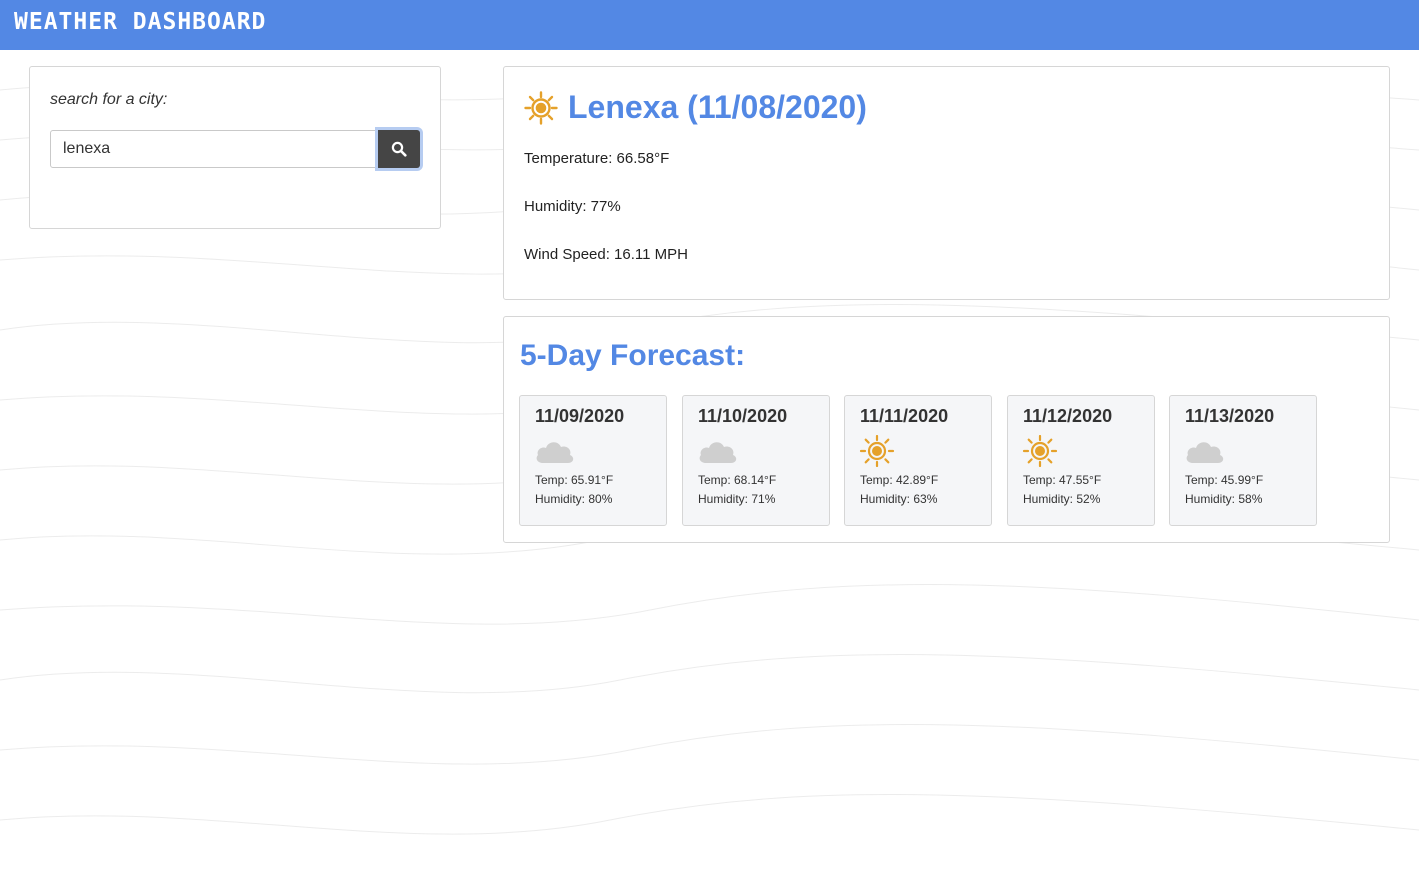 The width and height of the screenshot is (1419, 880). What do you see at coordinates (214, 149) in the screenshot?
I see `city-search-input` at bounding box center [214, 149].